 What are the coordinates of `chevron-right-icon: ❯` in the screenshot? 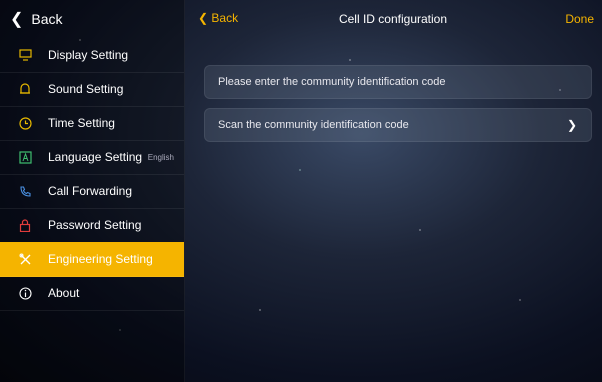 It's located at (571, 125).